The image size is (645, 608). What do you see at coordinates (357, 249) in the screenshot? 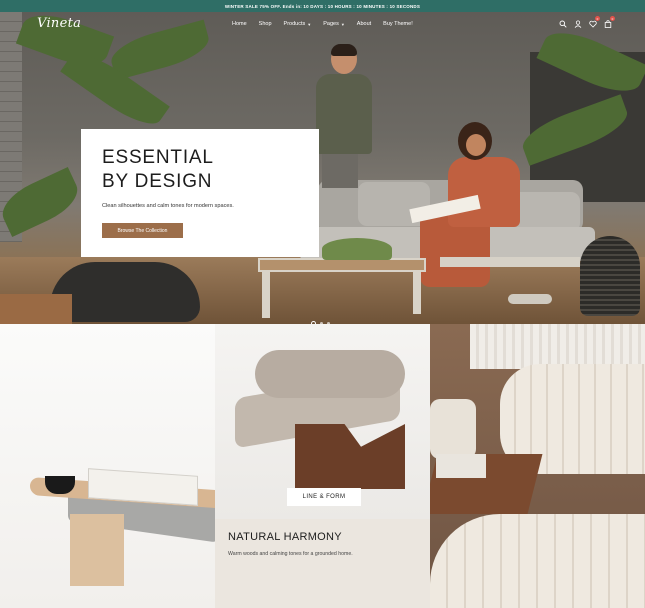
I see `table-plants` at bounding box center [357, 249].